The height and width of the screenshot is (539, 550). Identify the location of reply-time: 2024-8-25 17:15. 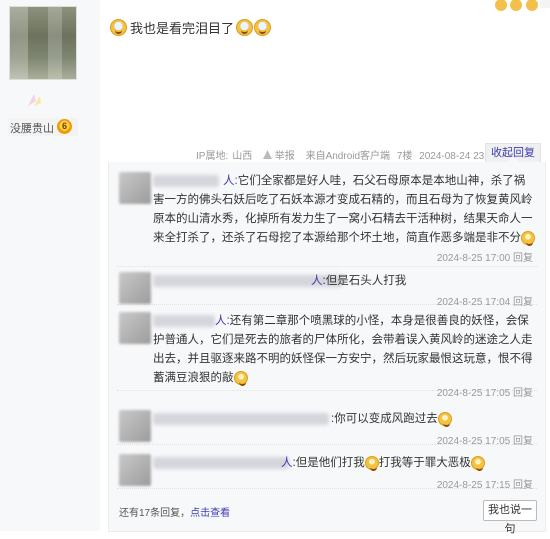
(473, 485).